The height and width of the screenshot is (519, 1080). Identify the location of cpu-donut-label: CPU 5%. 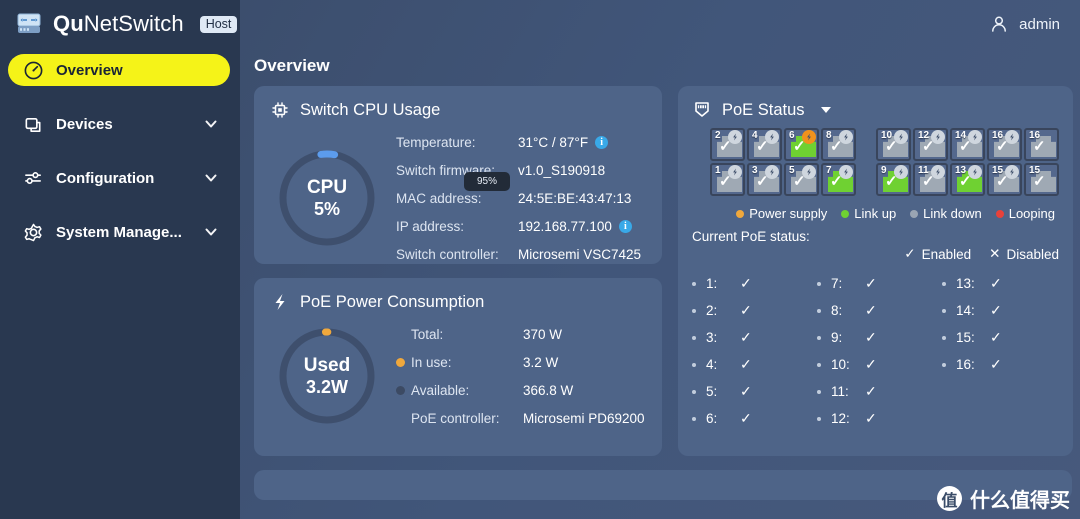
(327, 198).